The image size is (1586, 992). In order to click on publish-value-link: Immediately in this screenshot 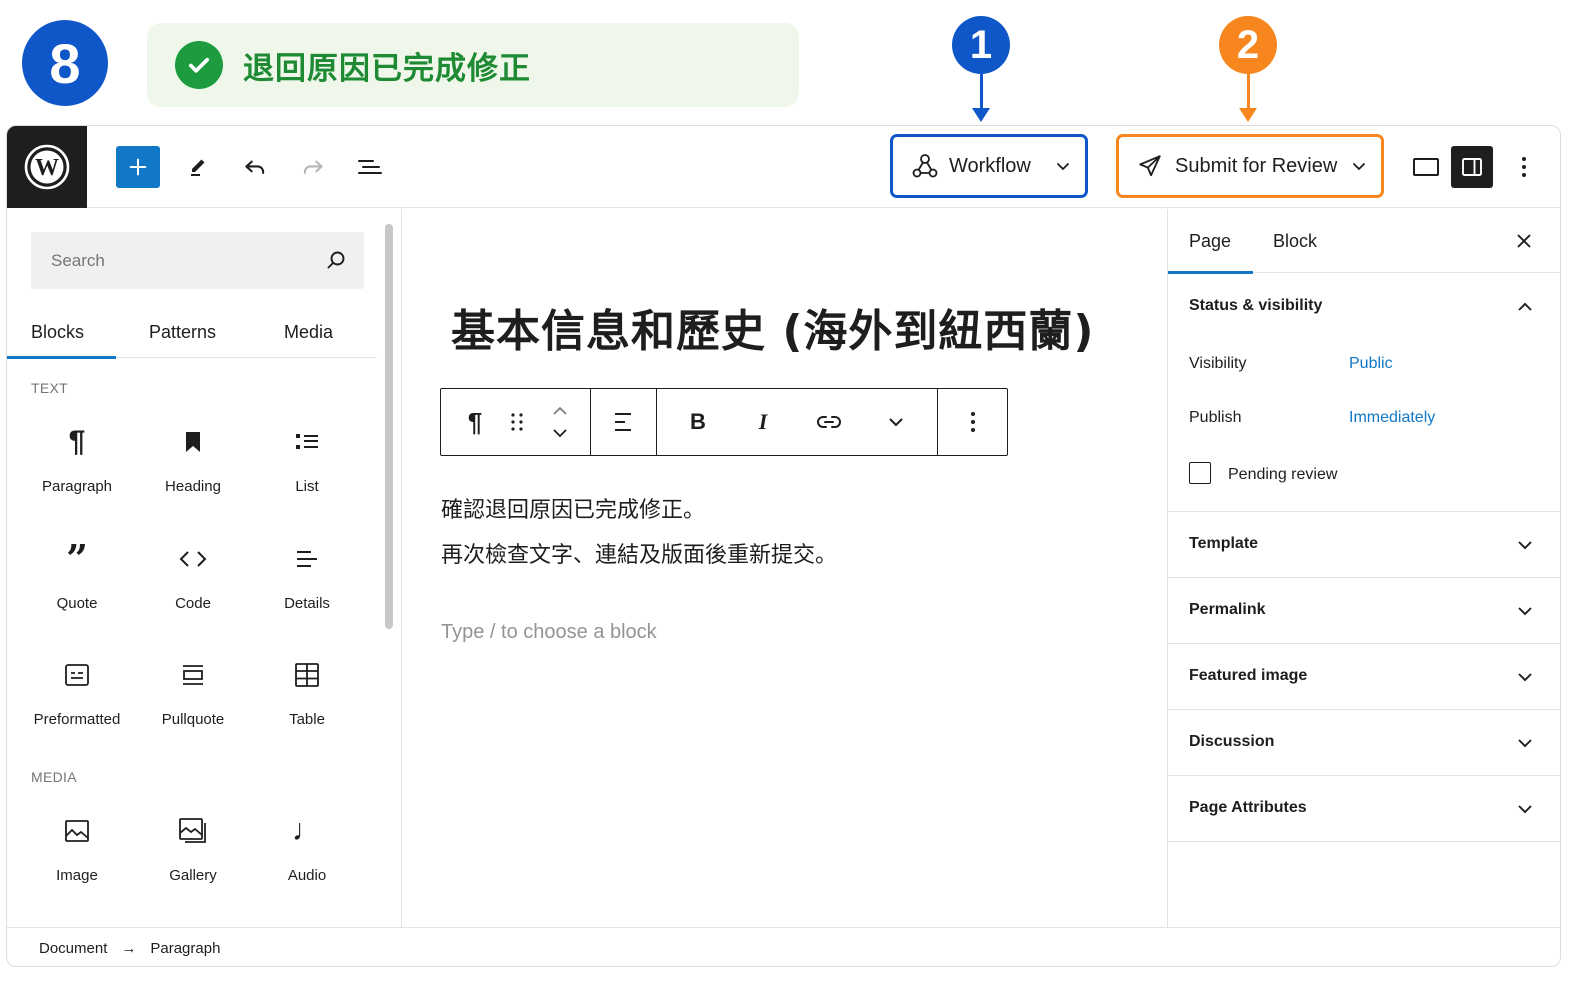, I will do `click(1392, 418)`.